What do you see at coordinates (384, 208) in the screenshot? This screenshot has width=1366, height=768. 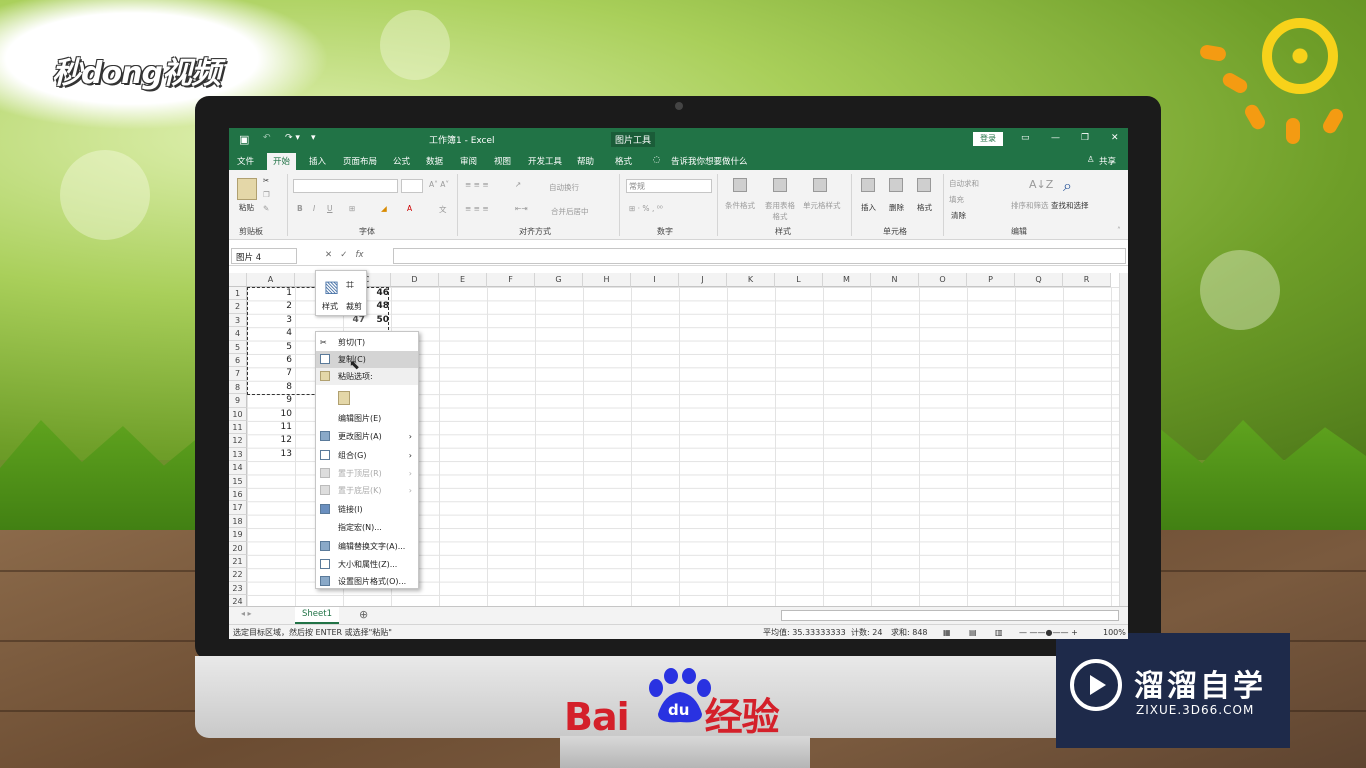 I see `fill-color-icon: ◢` at bounding box center [384, 208].